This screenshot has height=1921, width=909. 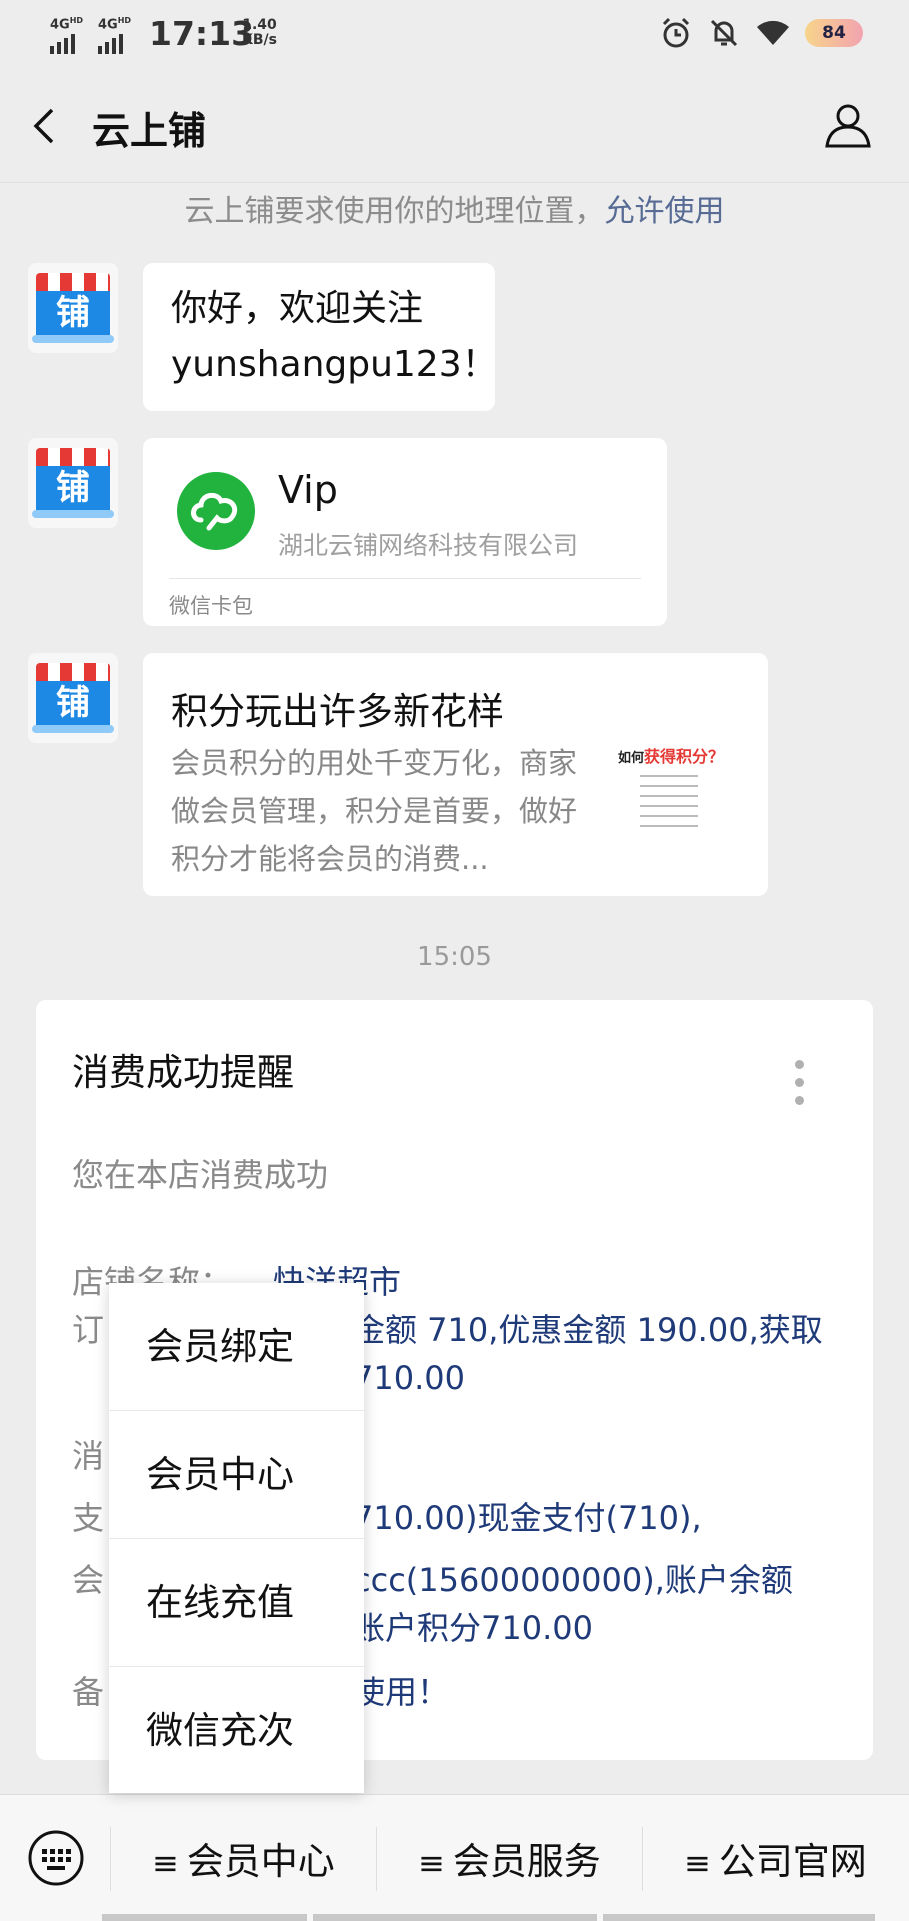 I want to click on status-icons: 84, so click(x=761, y=33).